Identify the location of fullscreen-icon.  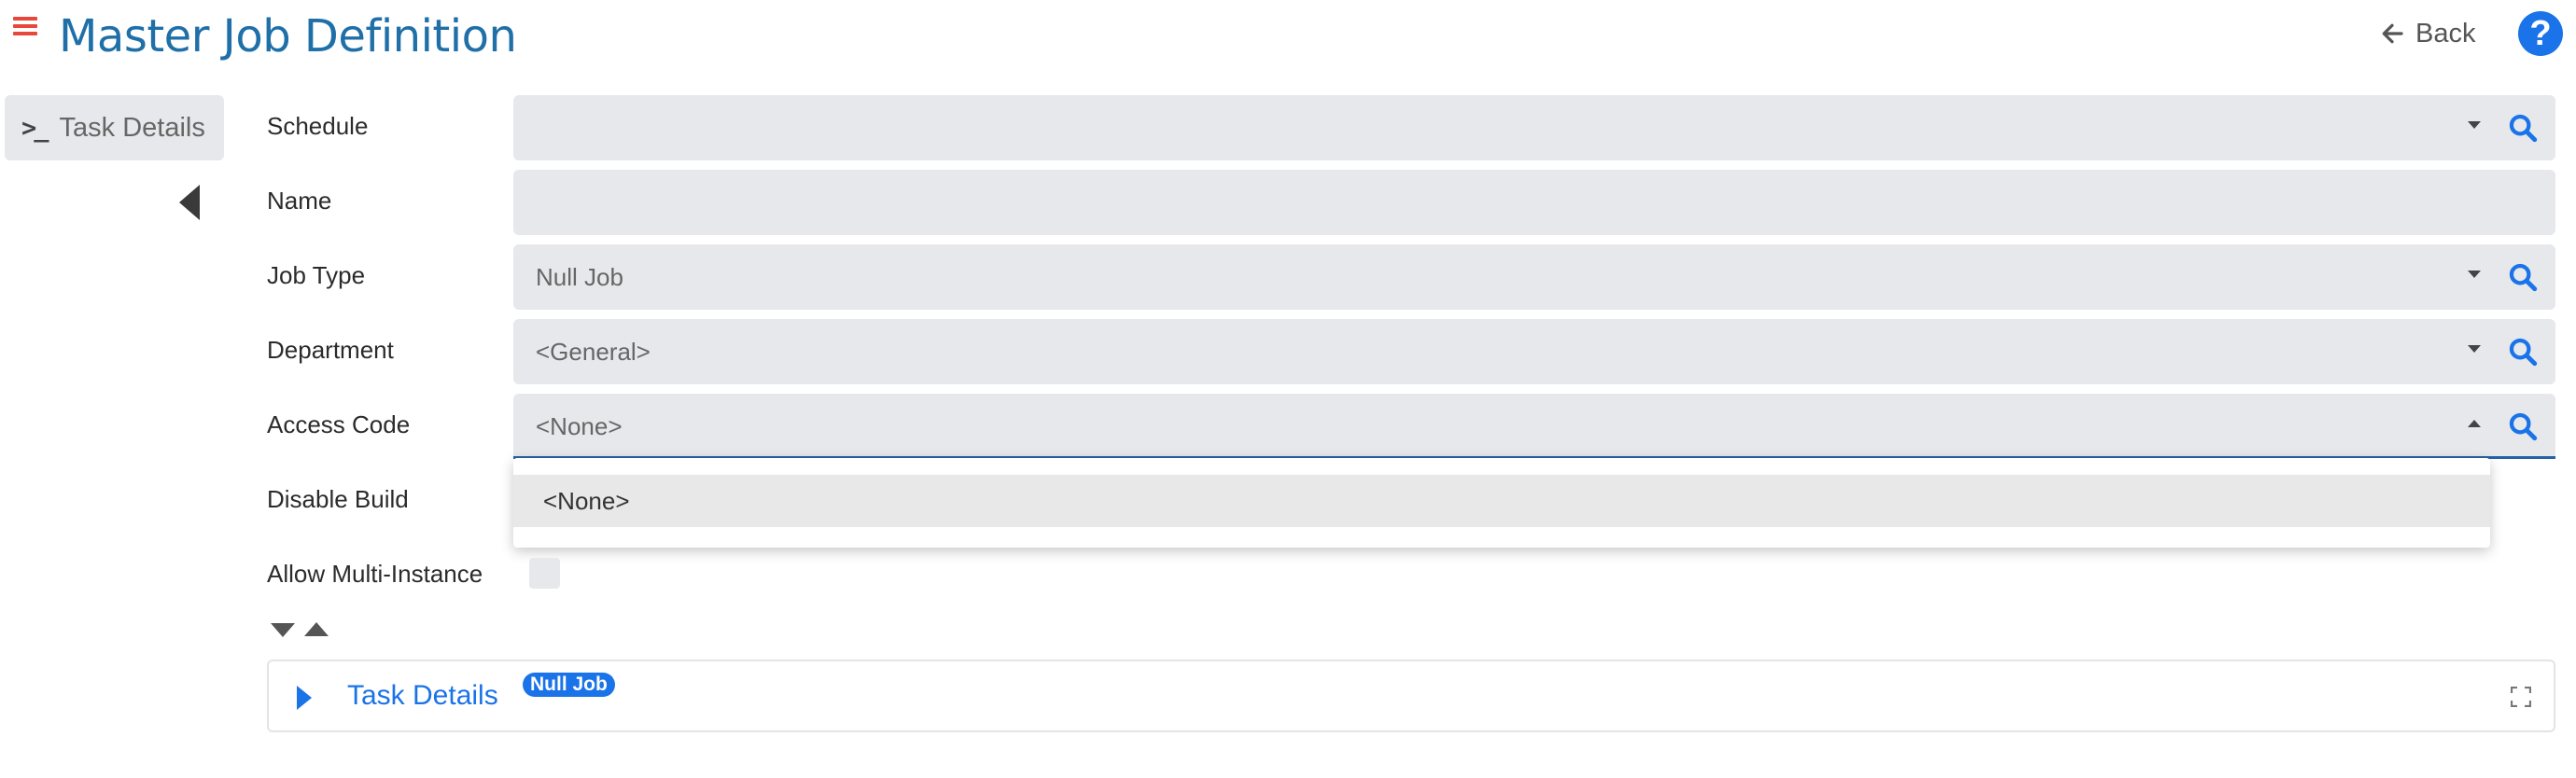
(2521, 697).